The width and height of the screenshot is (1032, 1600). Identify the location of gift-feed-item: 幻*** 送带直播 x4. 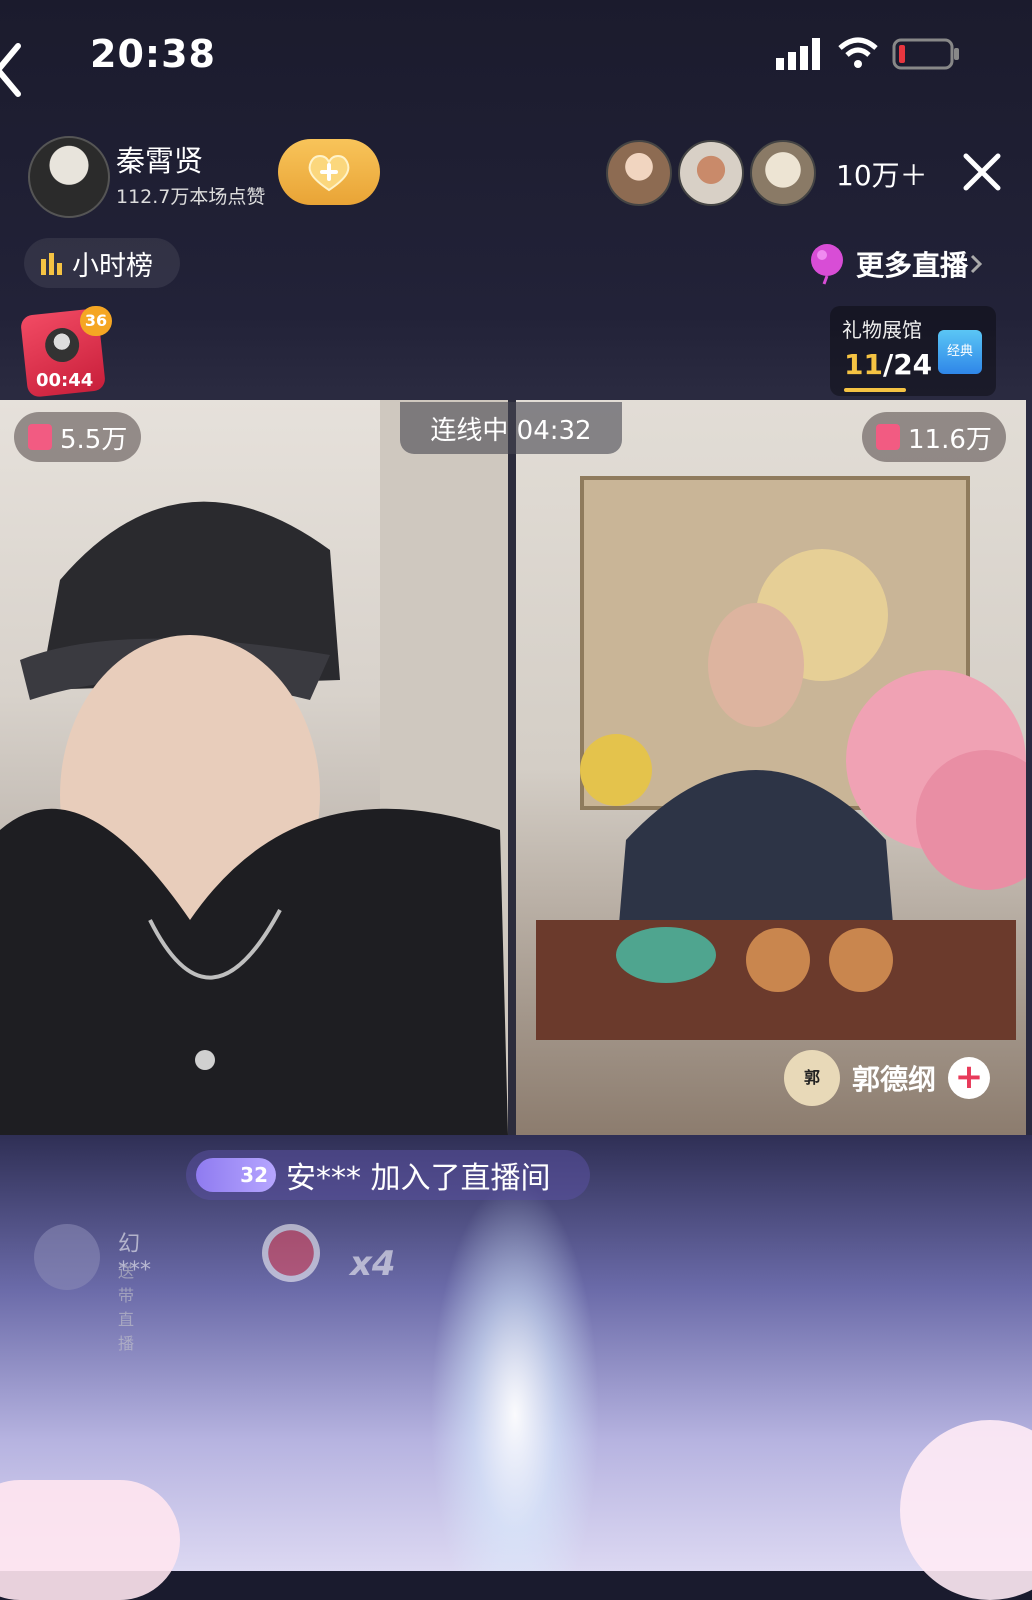
(215, 1287).